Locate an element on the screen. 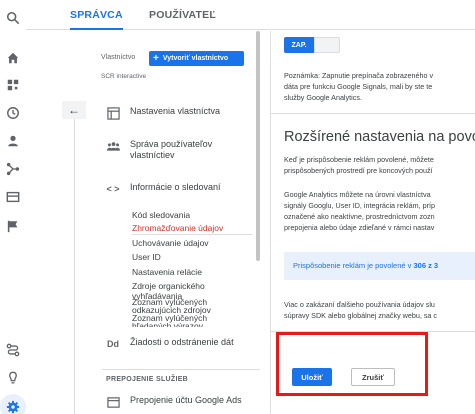 This screenshot has width=475, height=414. section-separator is located at coordinates (181, 369).